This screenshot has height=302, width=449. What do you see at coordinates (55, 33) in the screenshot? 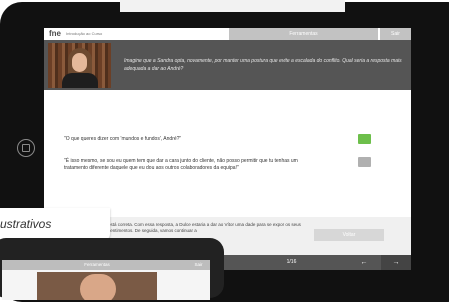
I see `brand-logo: fne` at bounding box center [55, 33].